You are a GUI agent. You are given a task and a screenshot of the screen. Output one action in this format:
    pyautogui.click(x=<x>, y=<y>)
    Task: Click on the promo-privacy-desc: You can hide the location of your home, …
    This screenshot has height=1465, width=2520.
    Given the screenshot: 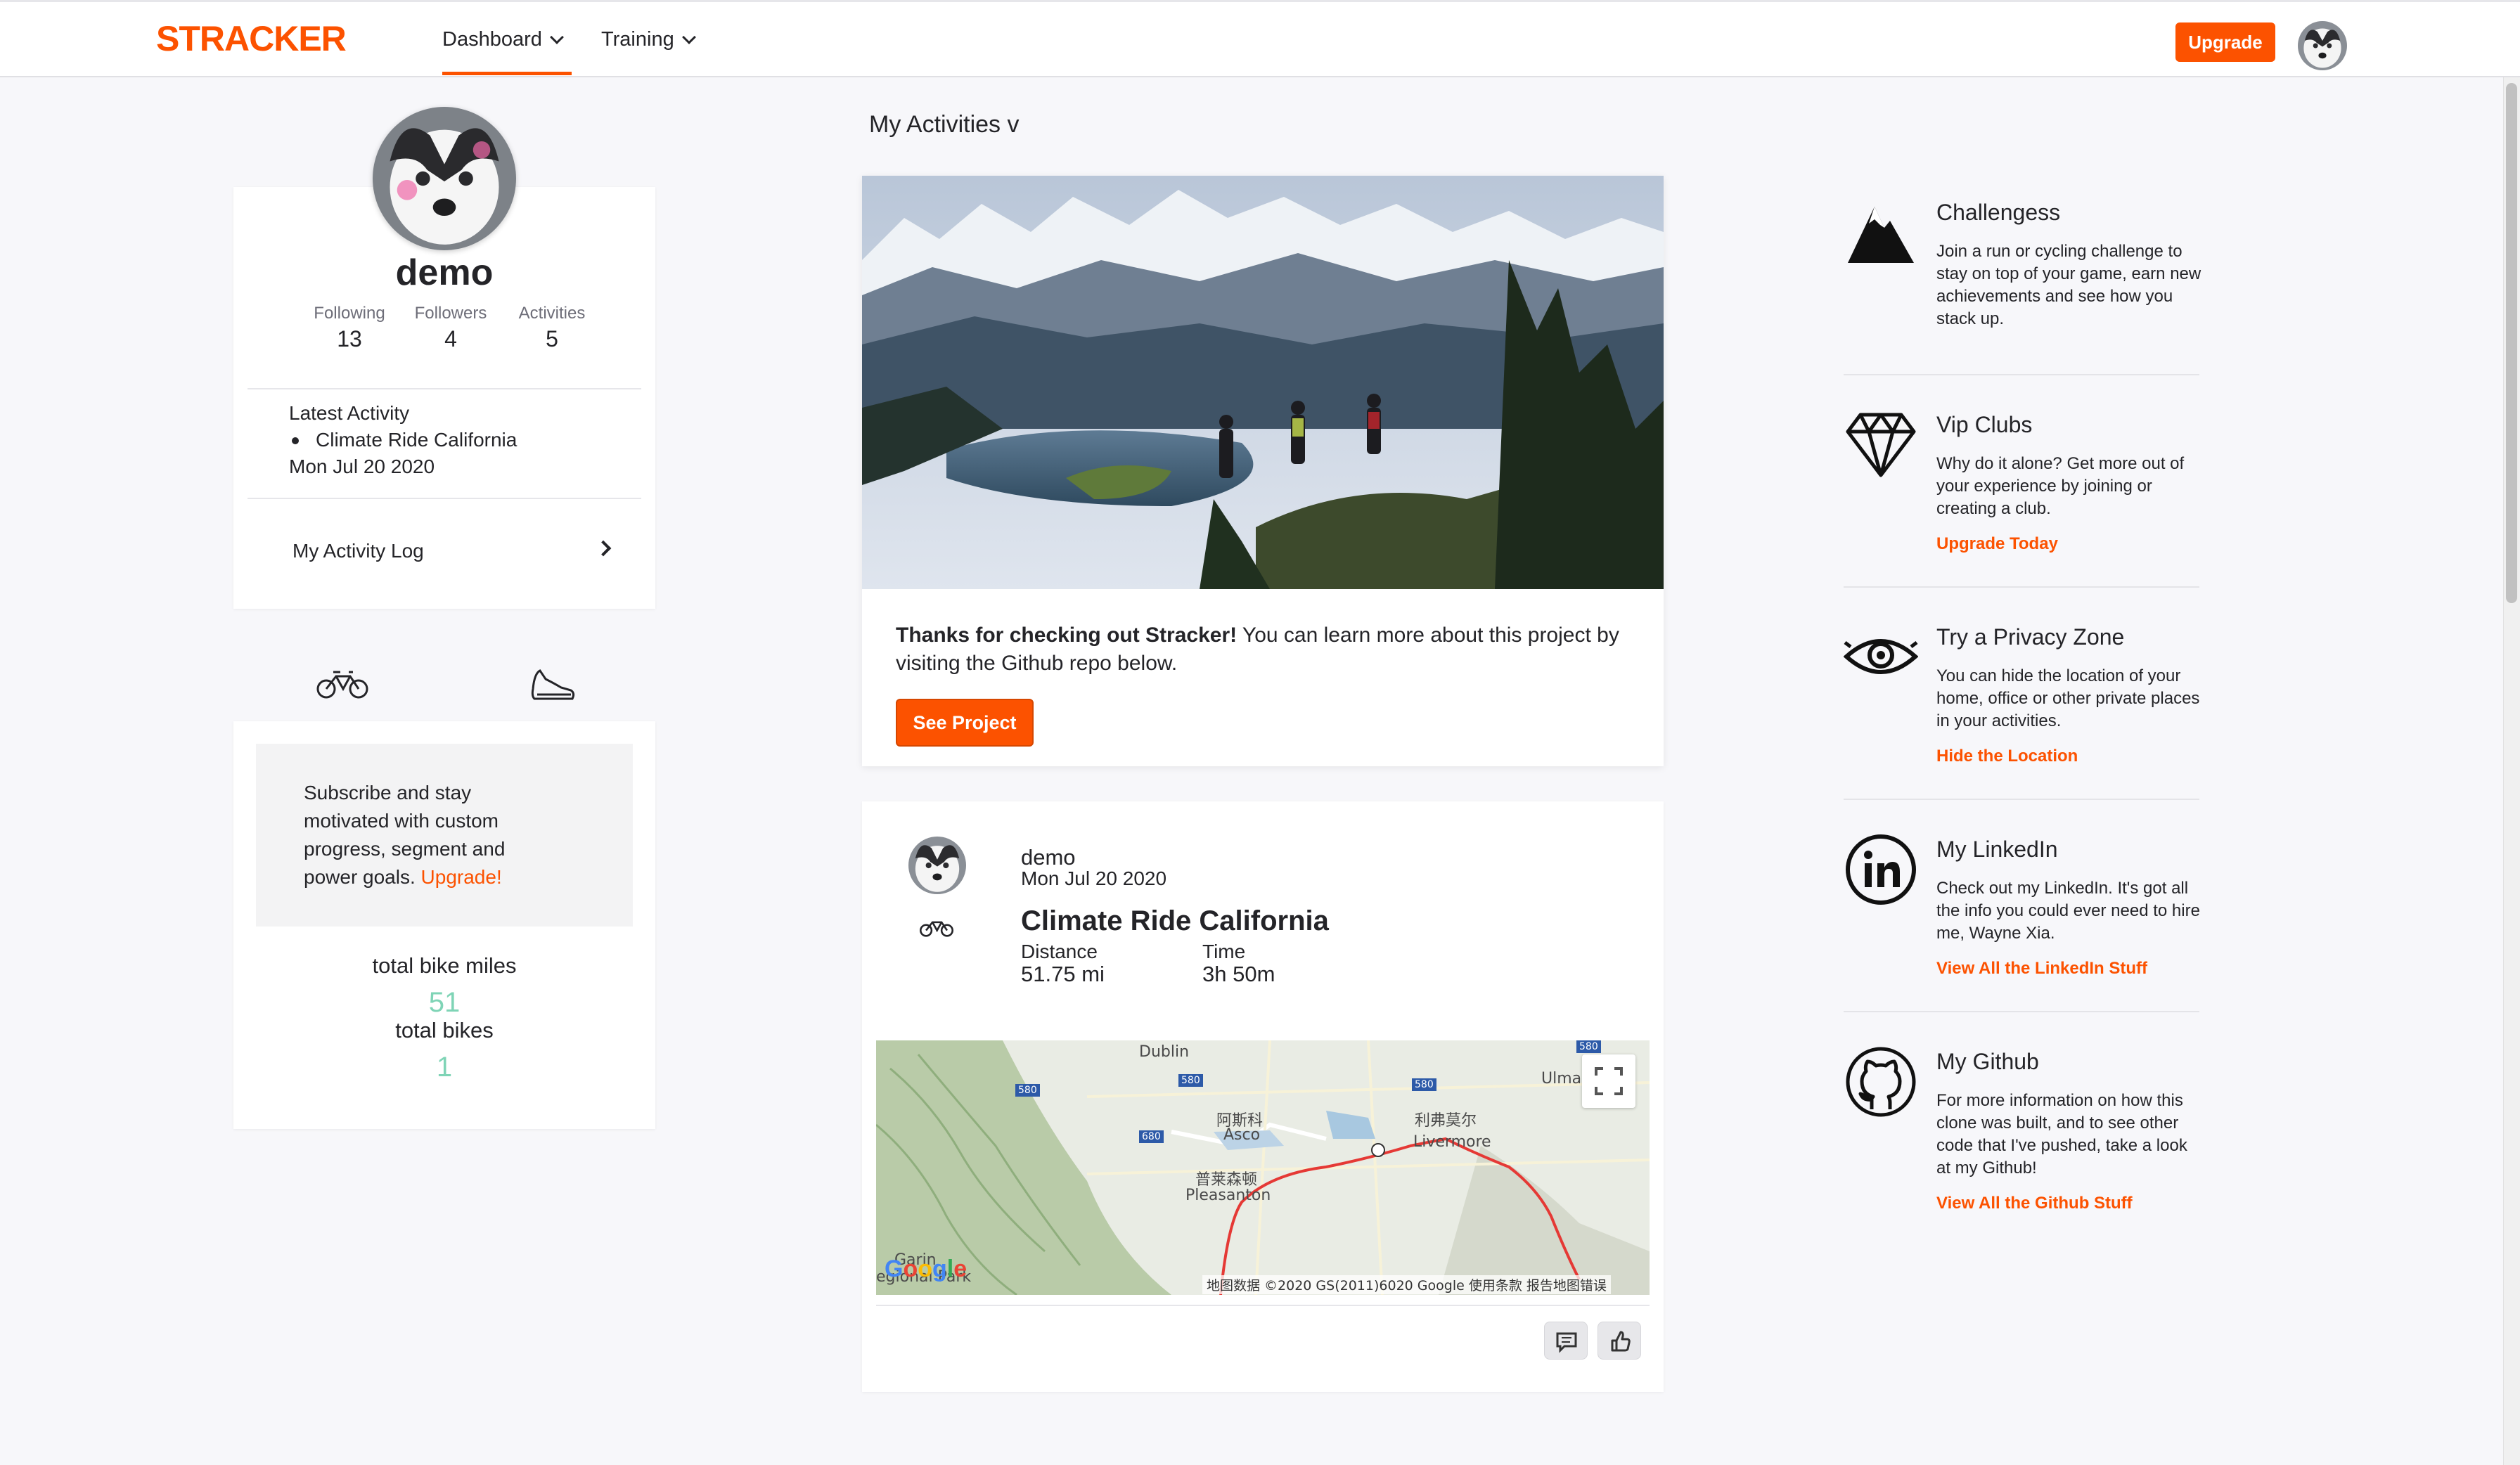 What is the action you would take?
    pyautogui.click(x=2068, y=698)
    